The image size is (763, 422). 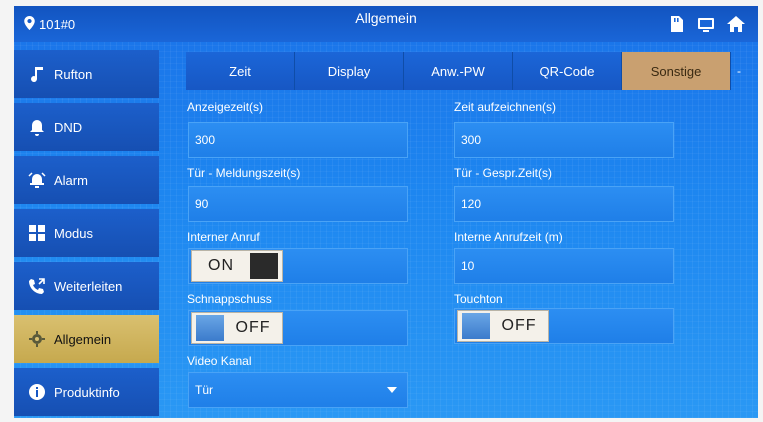 What do you see at coordinates (68, 127) in the screenshot?
I see `sidebar-item-label: DND` at bounding box center [68, 127].